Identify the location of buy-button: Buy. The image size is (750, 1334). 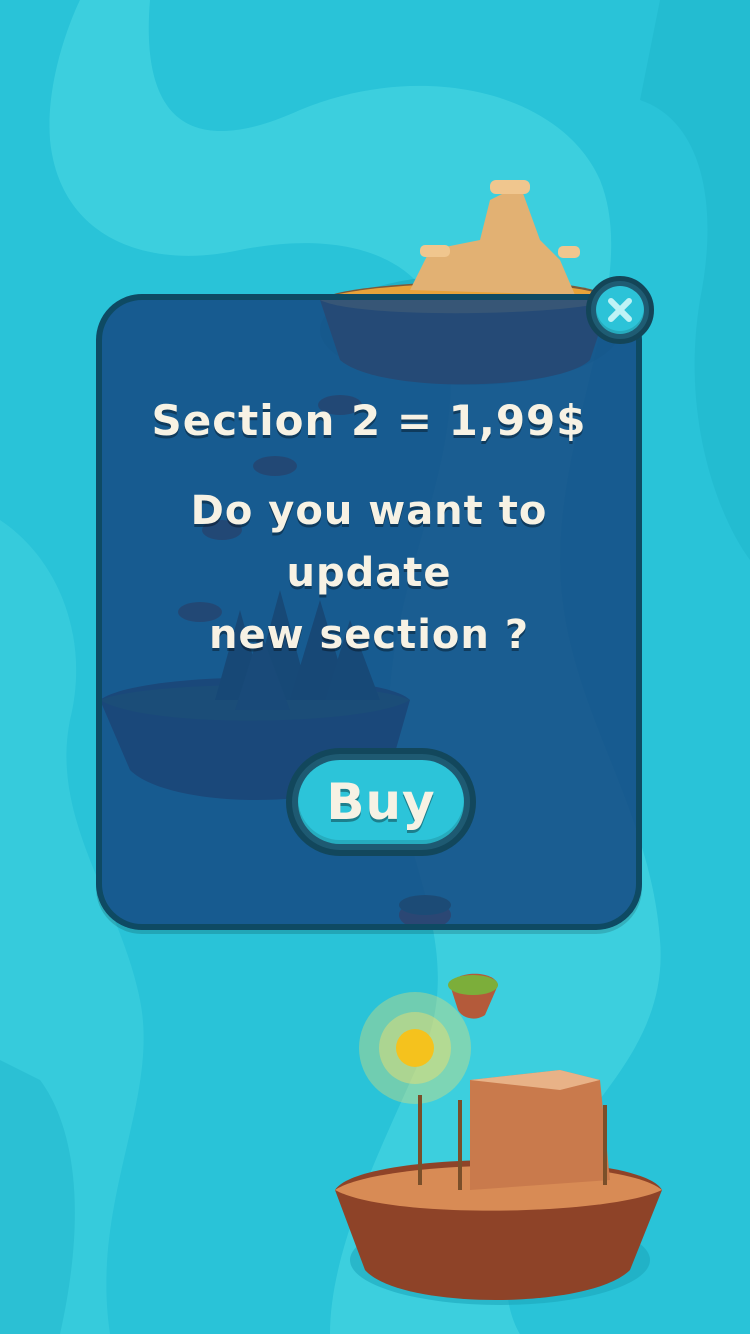
(381, 802).